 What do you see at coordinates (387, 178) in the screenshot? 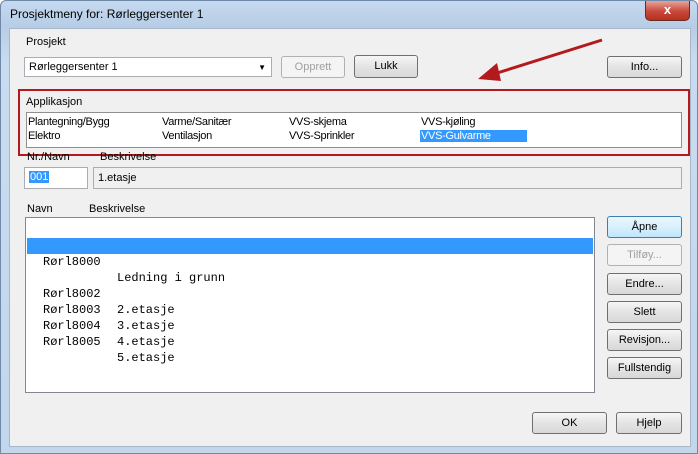
I see `description-field: 1.etasje` at bounding box center [387, 178].